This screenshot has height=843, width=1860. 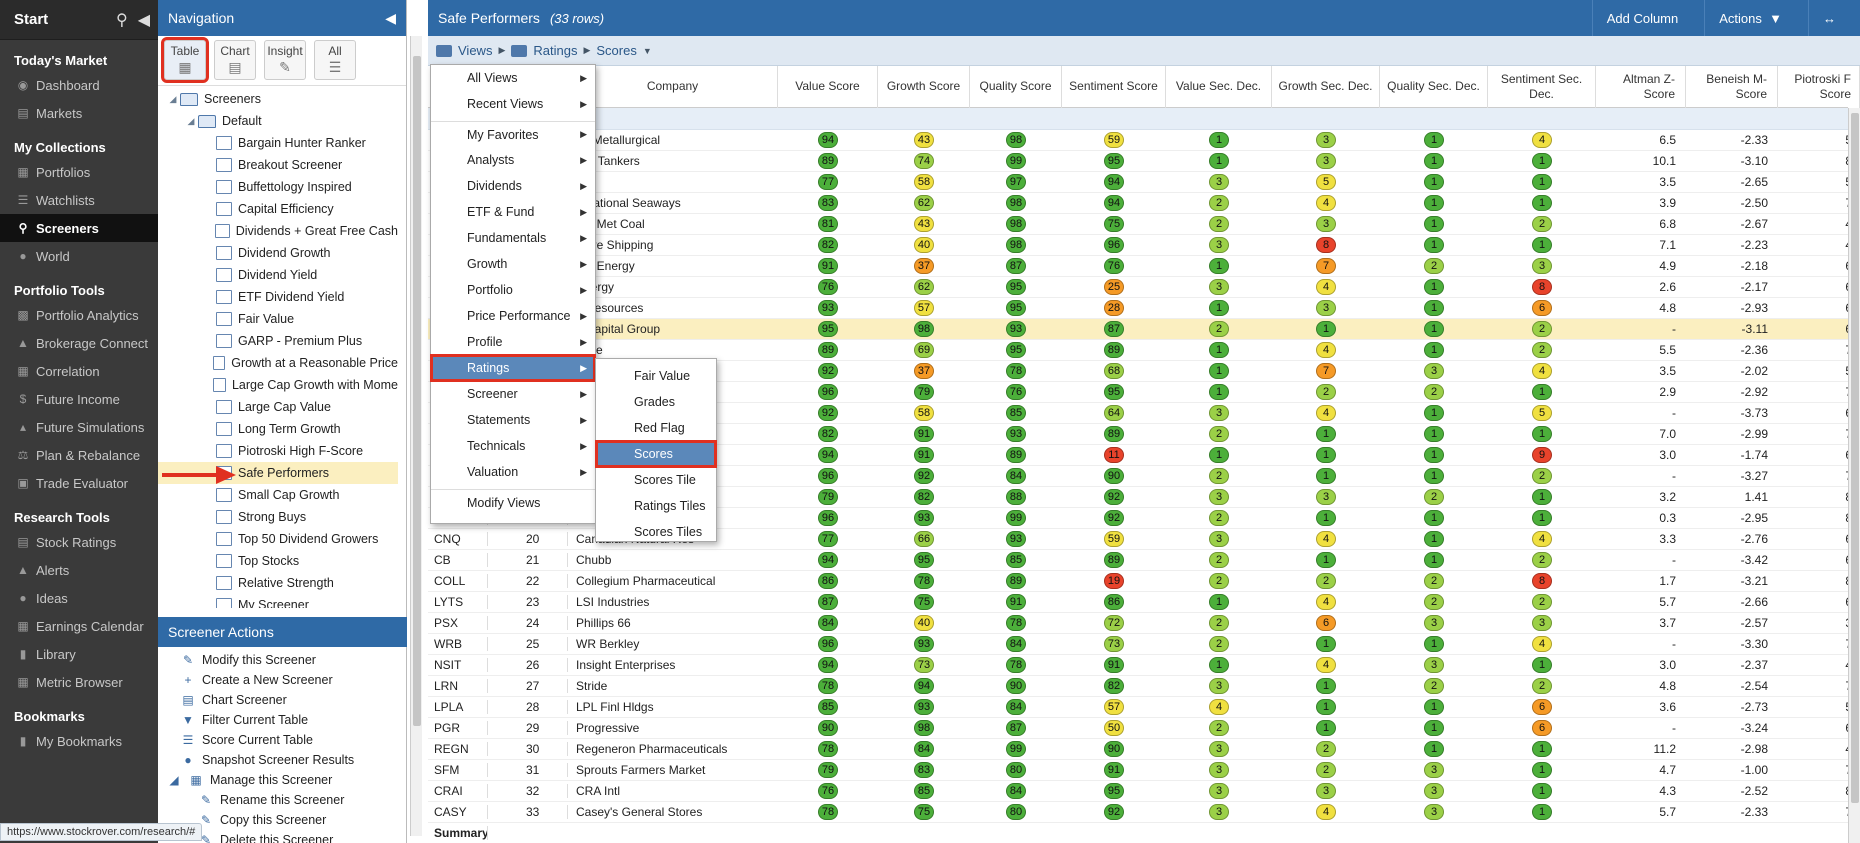 I want to click on tree-node-screener: Fair Value, so click(x=278, y=319).